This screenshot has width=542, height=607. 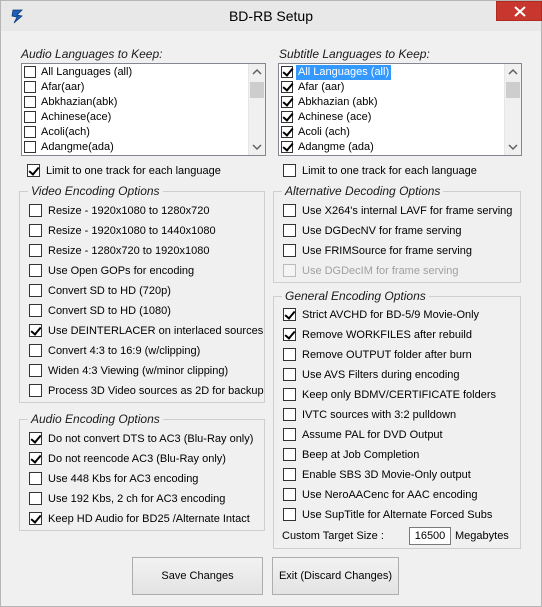 I want to click on option-label: Remove WORKFILES after rebuild, so click(x=387, y=335).